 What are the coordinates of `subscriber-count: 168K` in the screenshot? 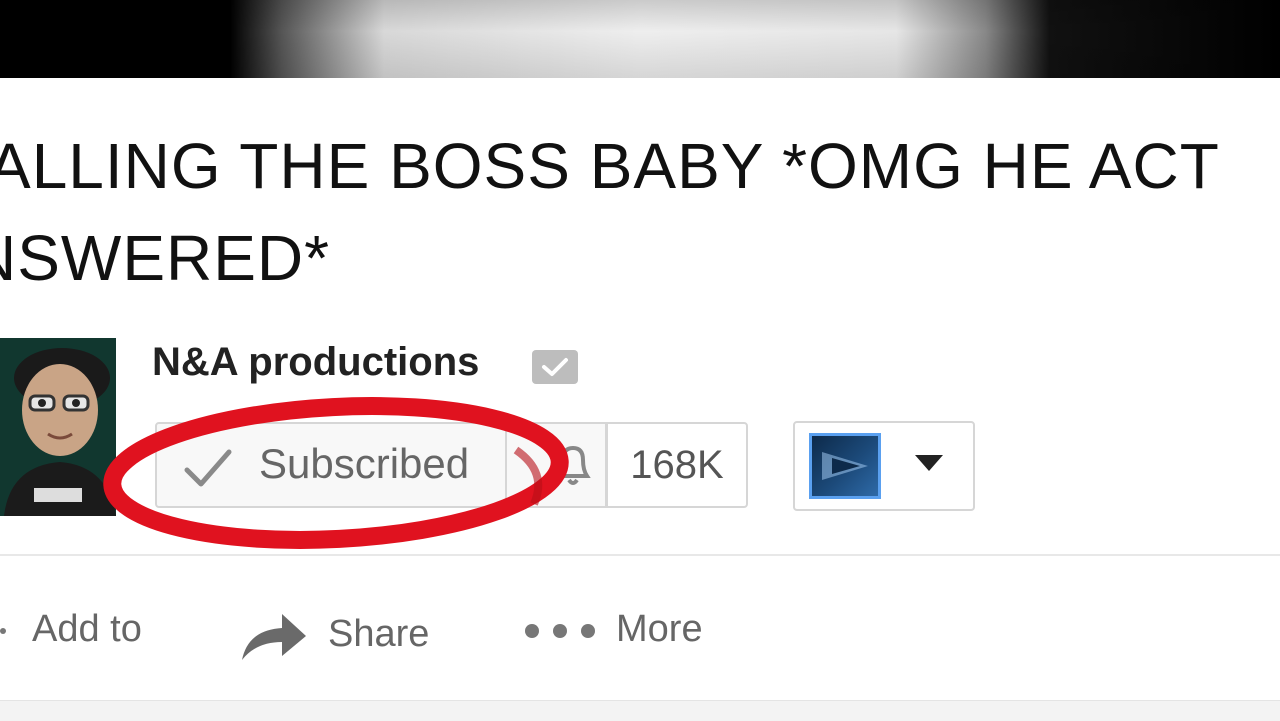 It's located at (677, 465).